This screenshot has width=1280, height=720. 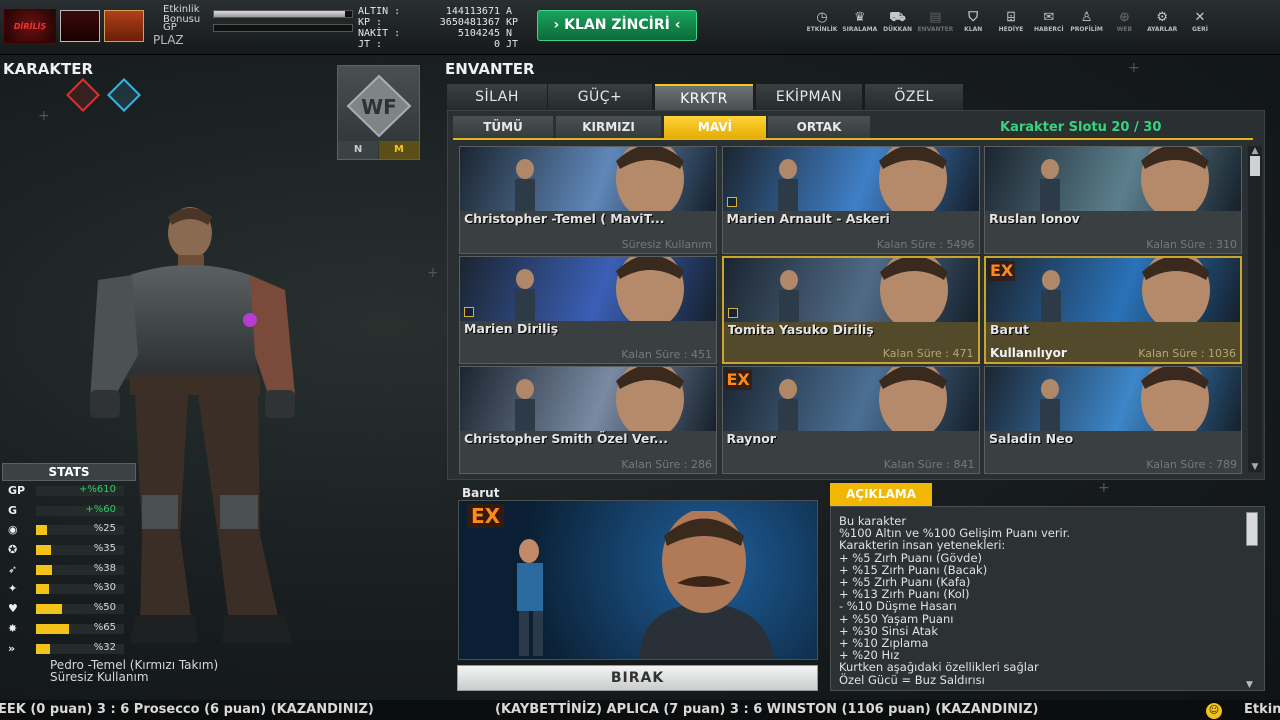 I want to click on inventory-icon: ▤, so click(x=935, y=17).